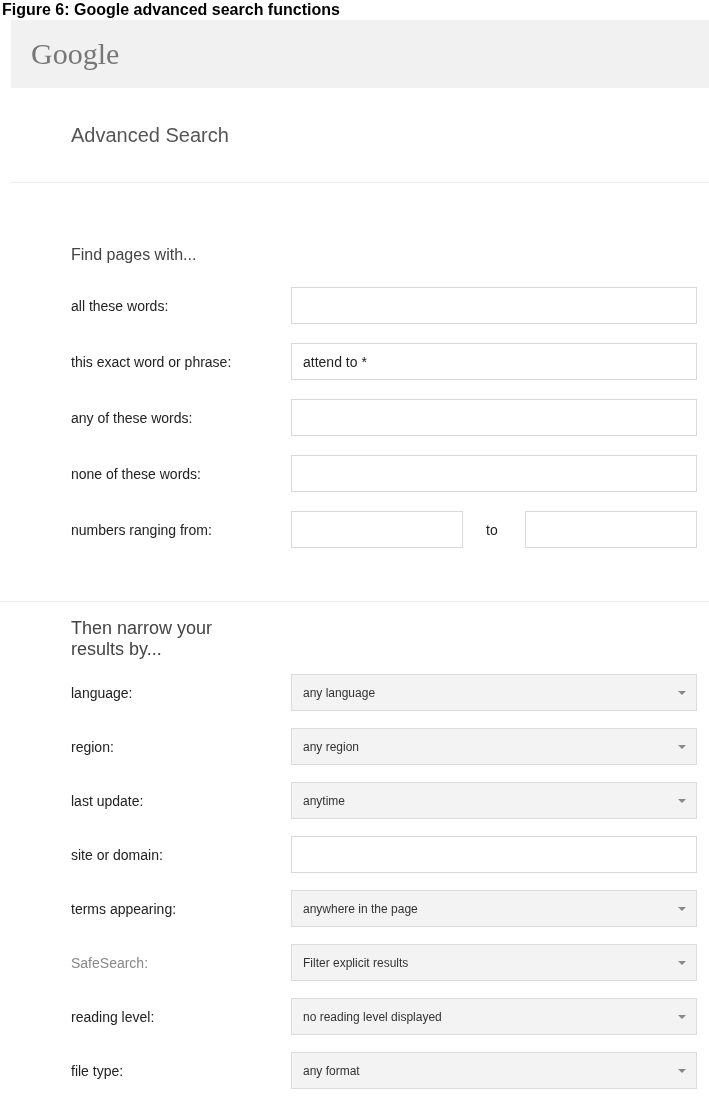  I want to click on field-label: last update:, so click(108, 800).